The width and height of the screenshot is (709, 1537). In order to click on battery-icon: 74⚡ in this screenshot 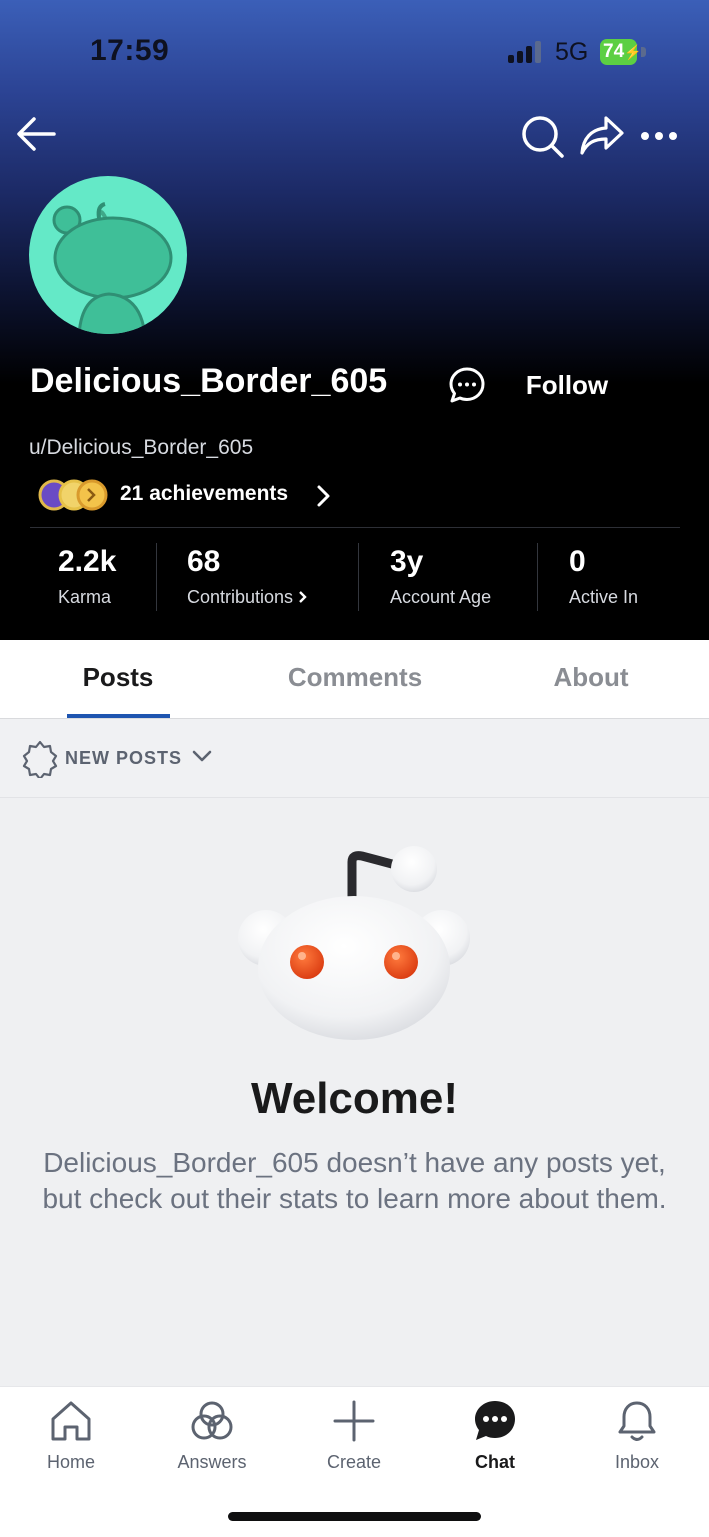, I will do `click(621, 52)`.